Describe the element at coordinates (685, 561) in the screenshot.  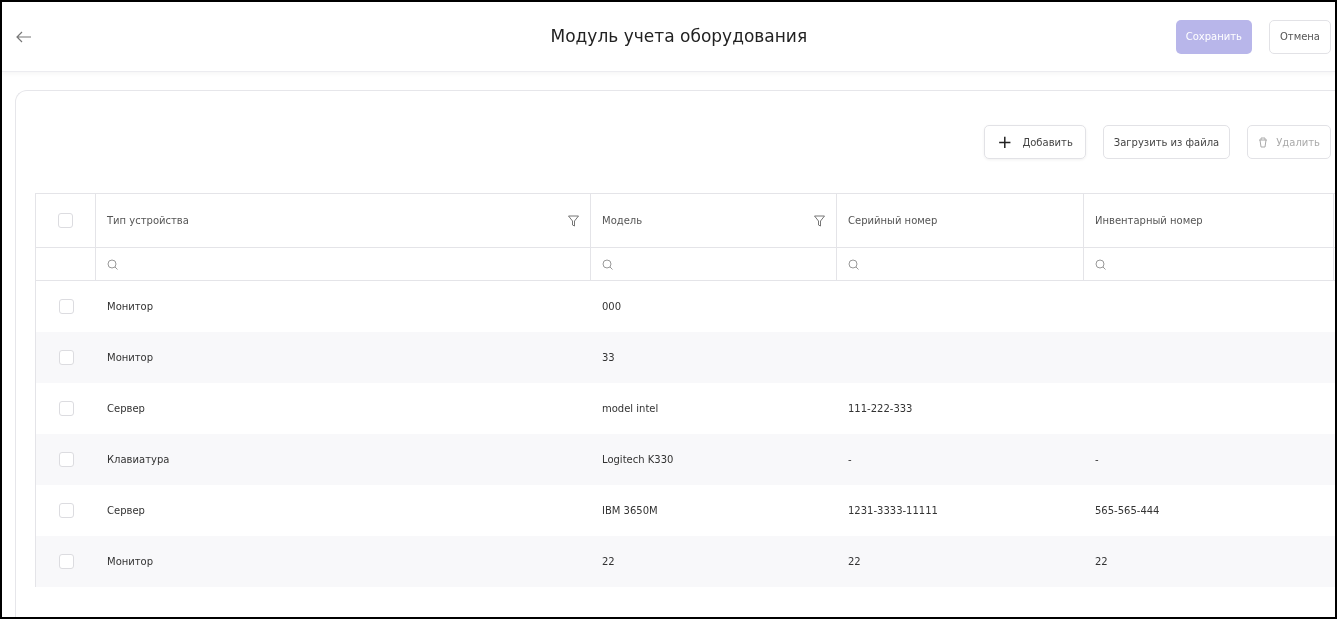
I see `table-row: Монитор 22 22 22` at that location.